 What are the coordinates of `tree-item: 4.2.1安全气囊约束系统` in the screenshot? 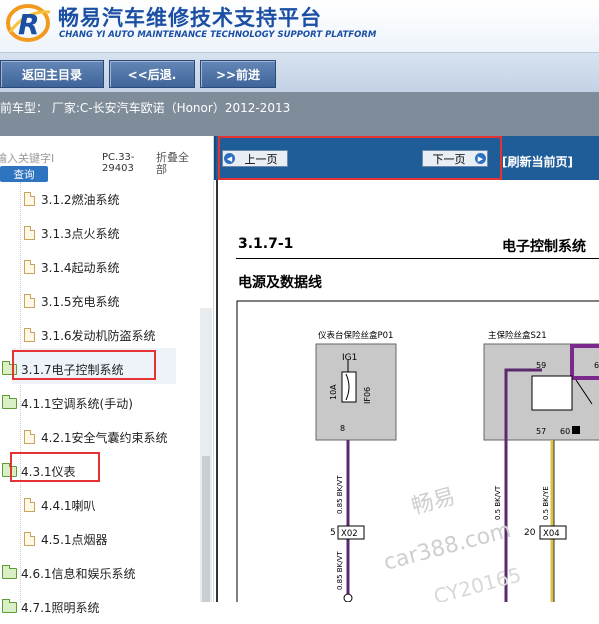 It's located at (96, 437).